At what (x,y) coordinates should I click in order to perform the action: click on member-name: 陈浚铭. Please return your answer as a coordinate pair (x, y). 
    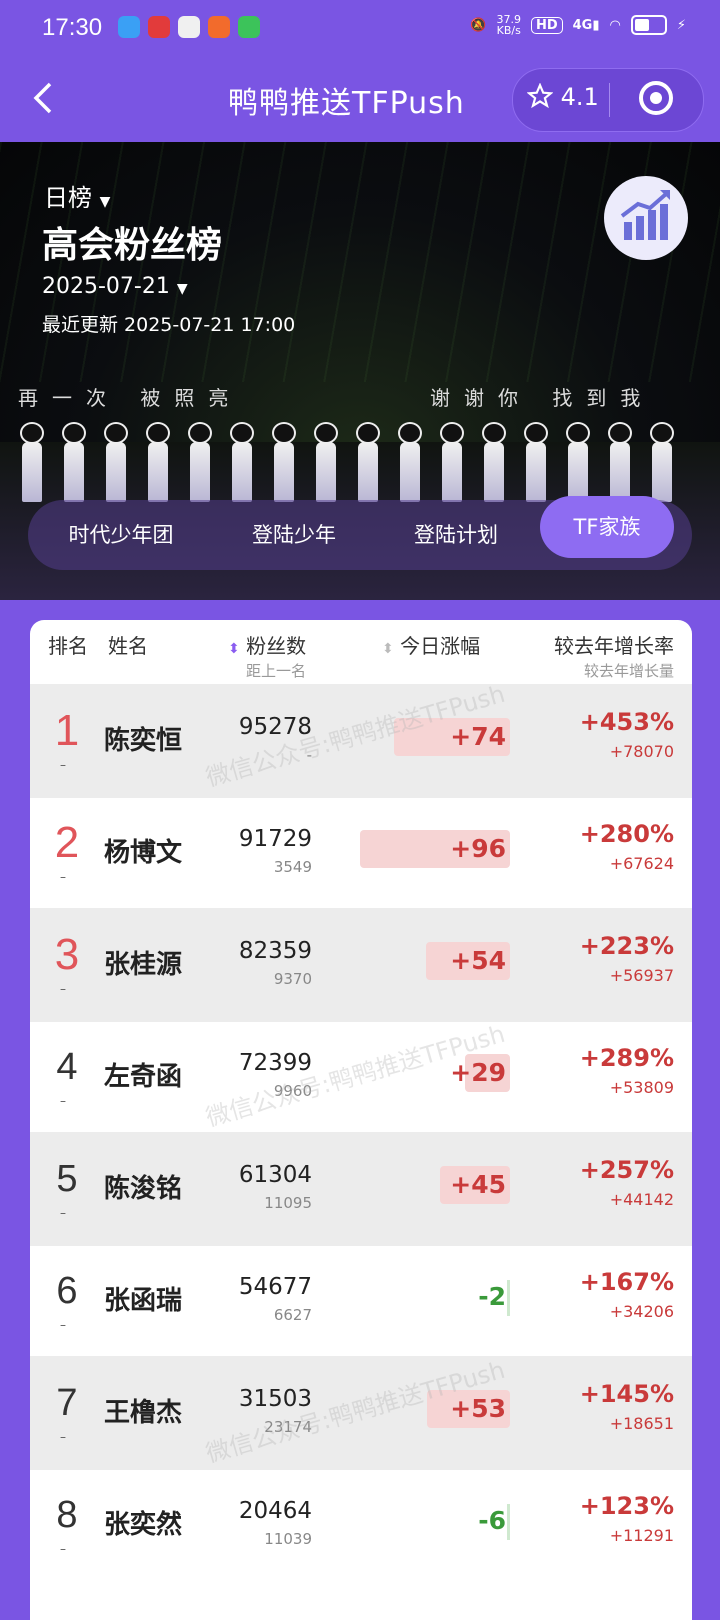
    Looking at the image, I should click on (143, 1189).